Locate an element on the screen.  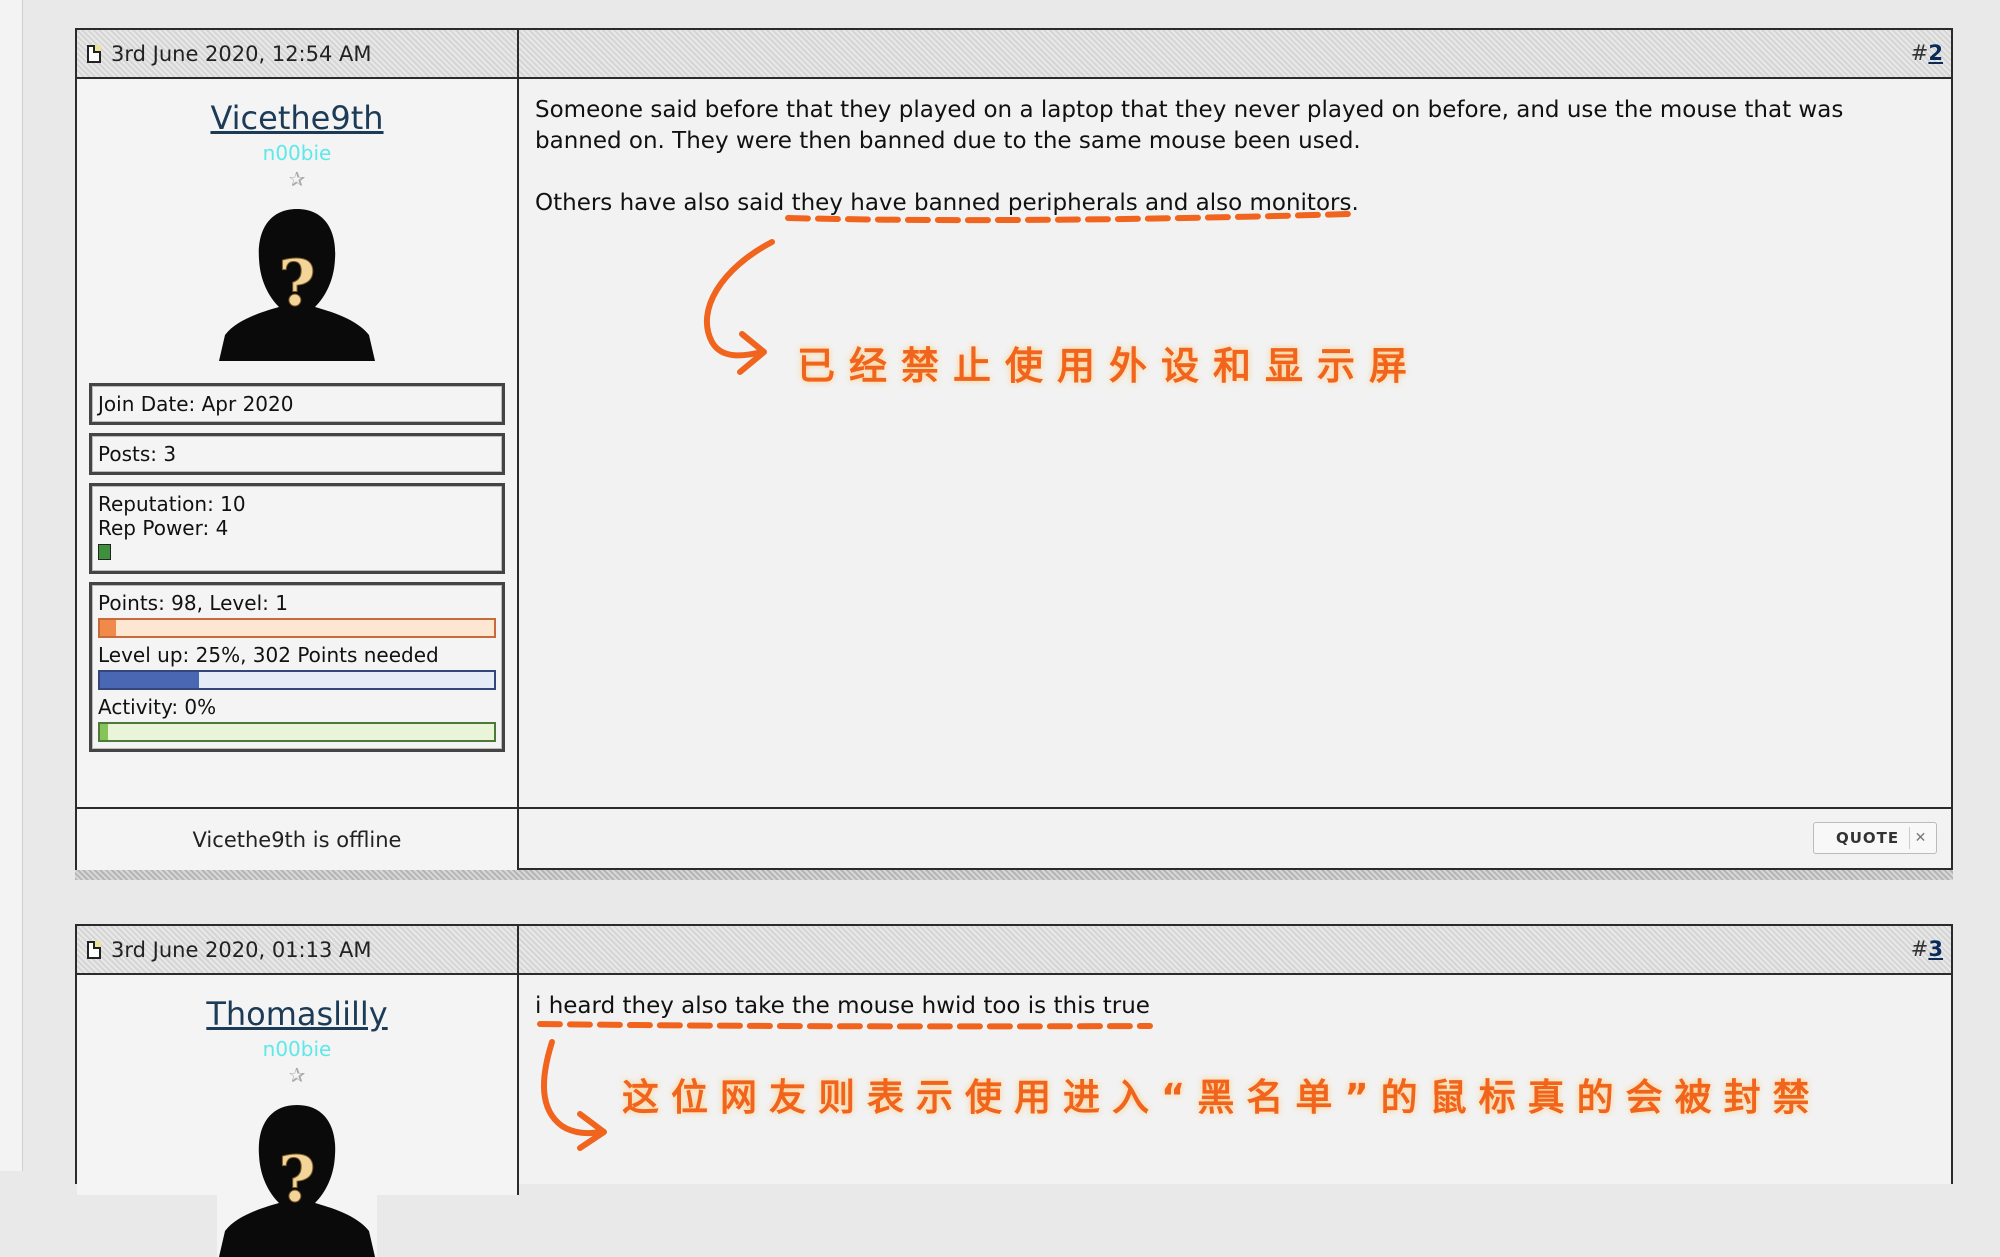
activity-text: Activity: 0% is located at coordinates (157, 707).